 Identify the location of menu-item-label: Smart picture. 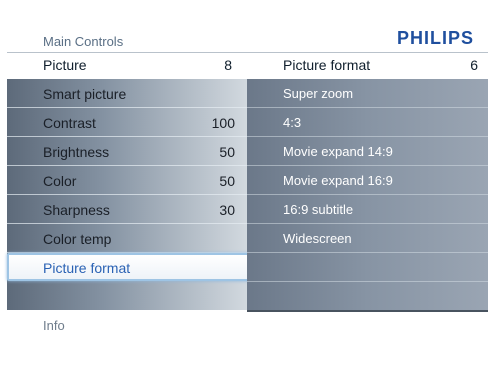
(85, 94).